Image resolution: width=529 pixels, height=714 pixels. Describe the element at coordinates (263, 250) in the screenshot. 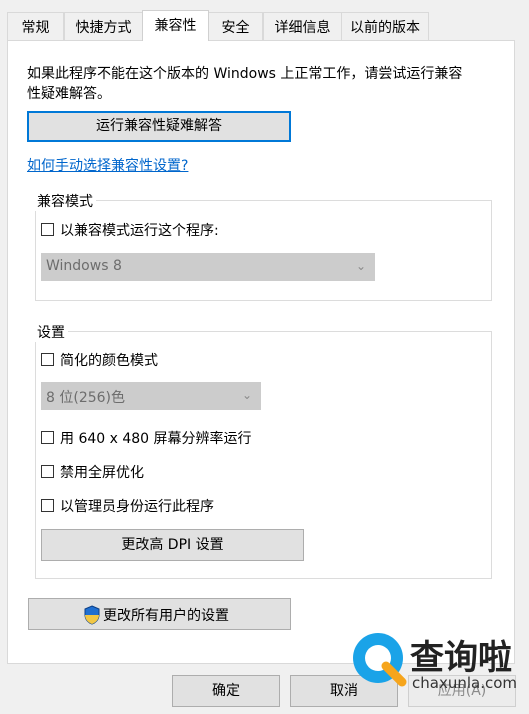

I see `compat-mode-group` at that location.